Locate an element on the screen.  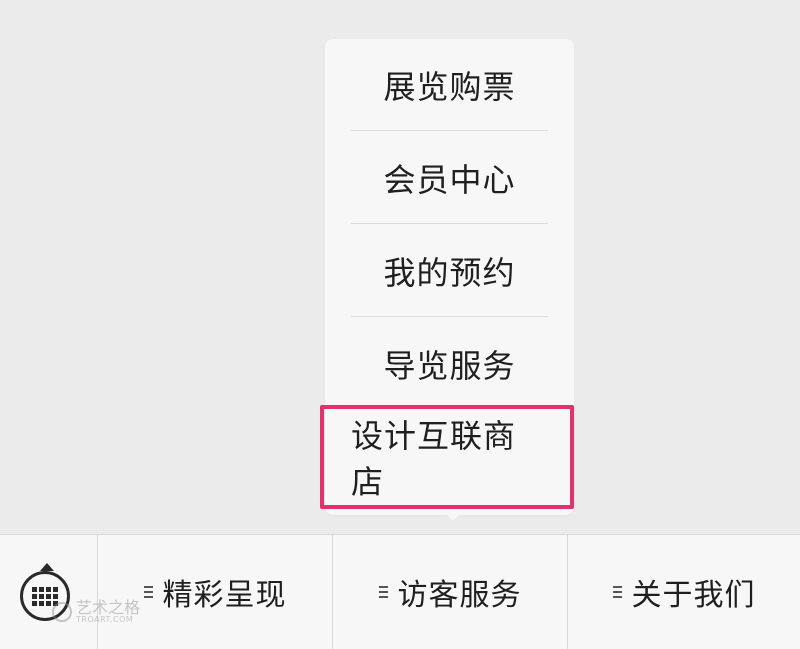
keyboard-icon is located at coordinates (45, 592).